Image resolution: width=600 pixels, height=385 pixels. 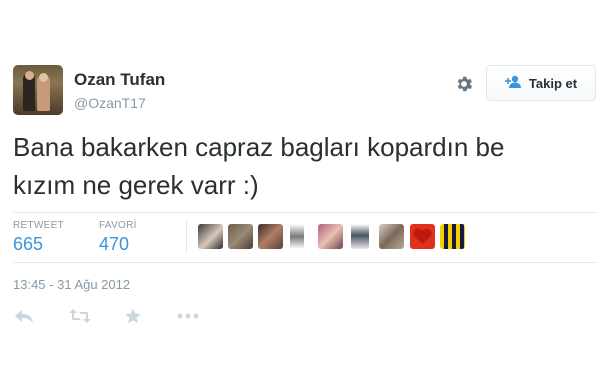 I want to click on heart-icon, so click(x=422, y=236).